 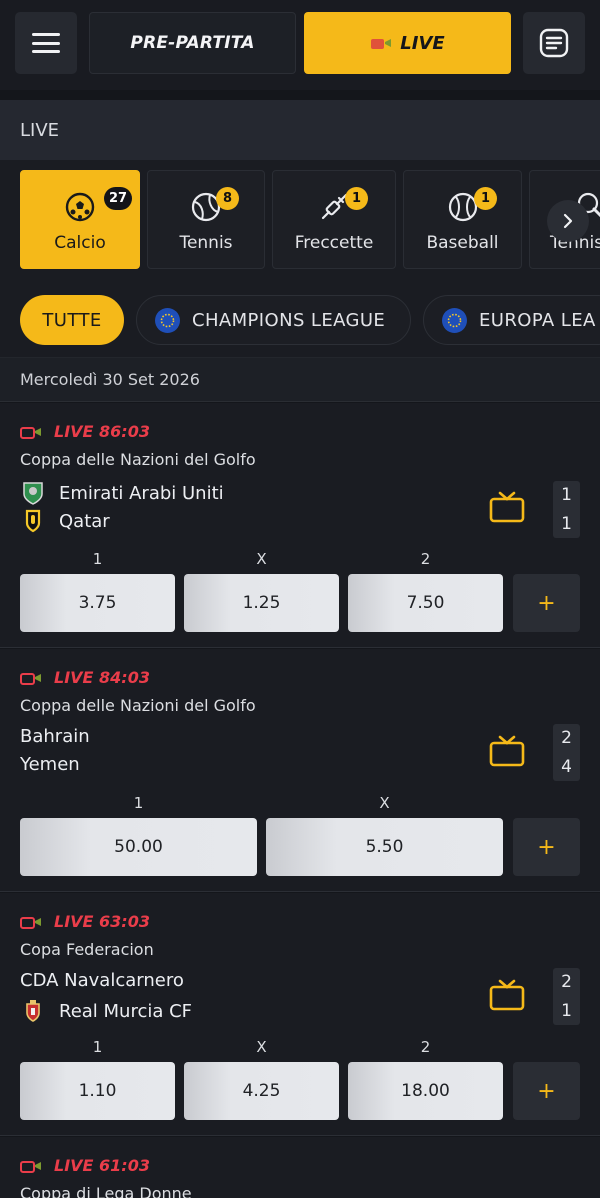 I want to click on home-team: CDA Navalcarnero, so click(x=102, y=980).